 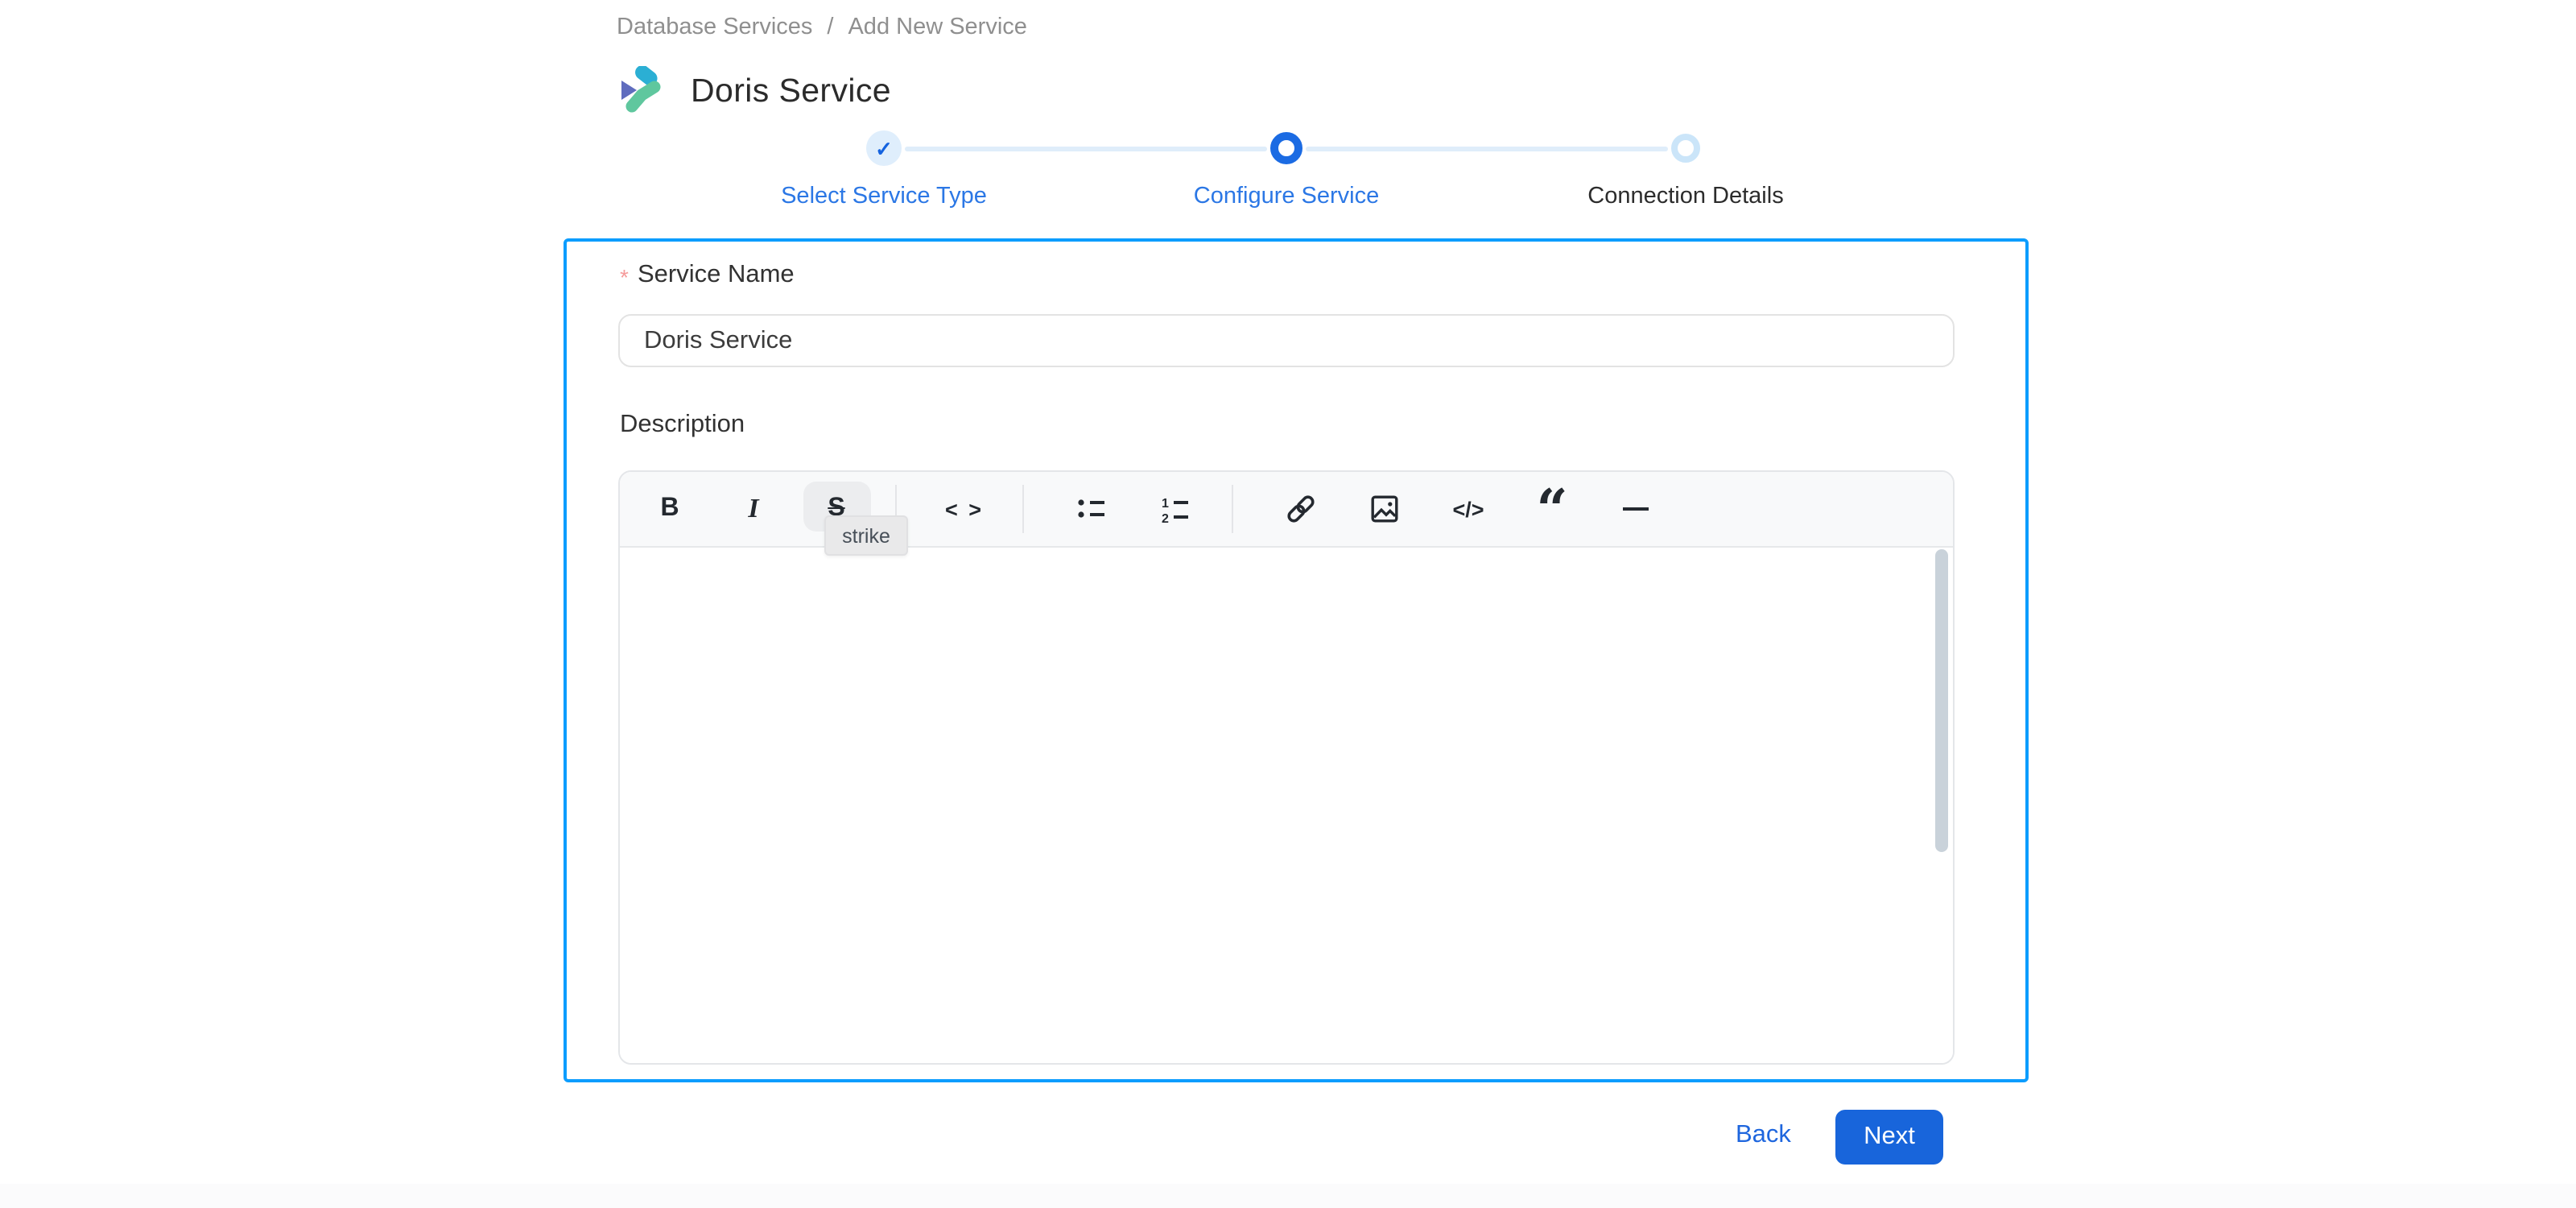 I want to click on step-label-configure-service: Configure Service, so click(x=1286, y=196).